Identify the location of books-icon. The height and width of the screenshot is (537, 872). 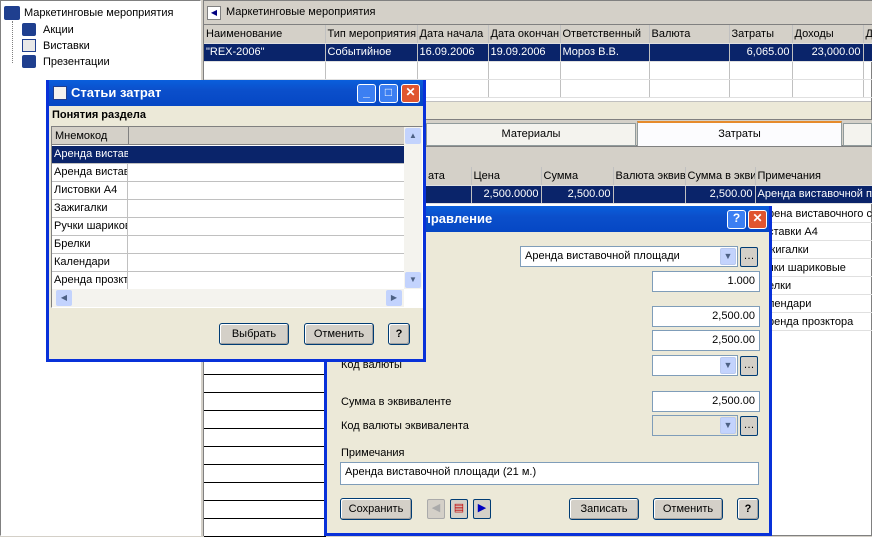
(12, 13).